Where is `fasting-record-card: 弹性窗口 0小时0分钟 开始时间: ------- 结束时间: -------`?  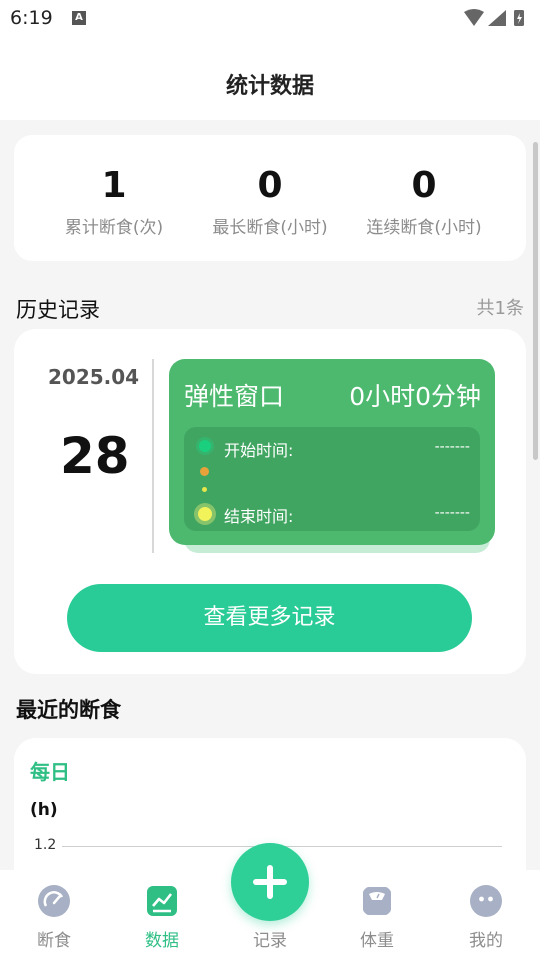 fasting-record-card: 弹性窗口 0小时0分钟 开始时间: ------- 结束时间: ------- is located at coordinates (332, 452).